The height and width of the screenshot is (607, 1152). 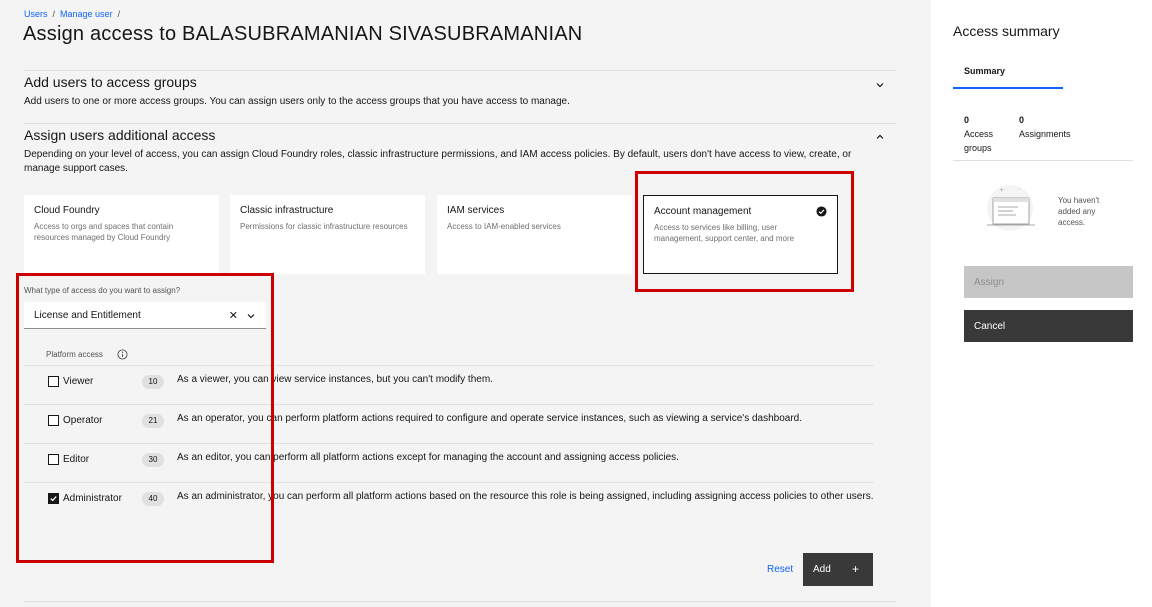 What do you see at coordinates (504, 226) in the screenshot?
I see `tile-desc: Access to IAM-enabled services` at bounding box center [504, 226].